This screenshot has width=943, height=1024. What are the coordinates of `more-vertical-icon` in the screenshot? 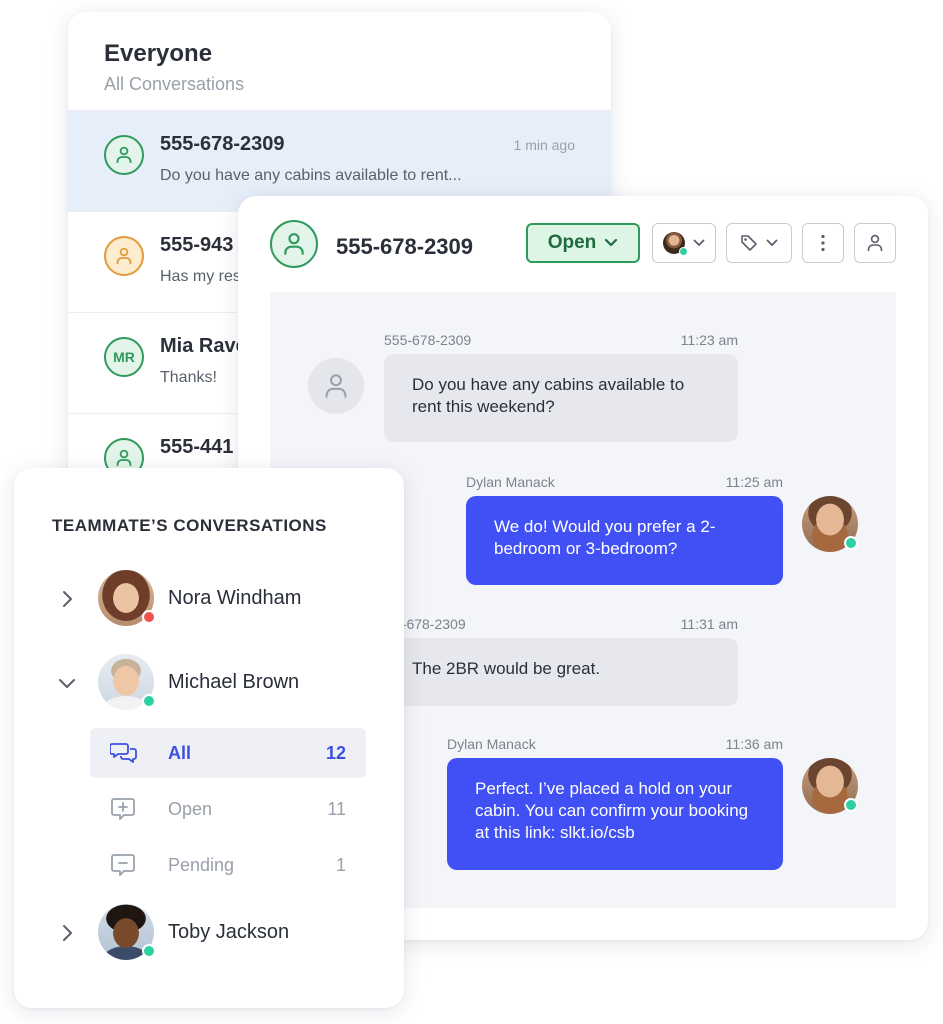 It's located at (823, 243).